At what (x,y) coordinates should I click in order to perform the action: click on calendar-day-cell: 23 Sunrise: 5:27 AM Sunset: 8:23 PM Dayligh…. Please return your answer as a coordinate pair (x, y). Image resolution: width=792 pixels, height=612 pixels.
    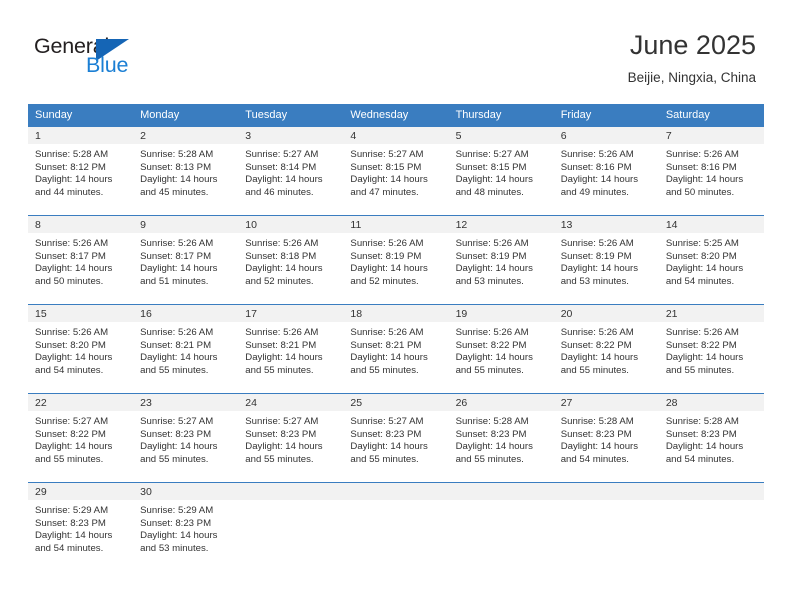
    Looking at the image, I should click on (186, 437).